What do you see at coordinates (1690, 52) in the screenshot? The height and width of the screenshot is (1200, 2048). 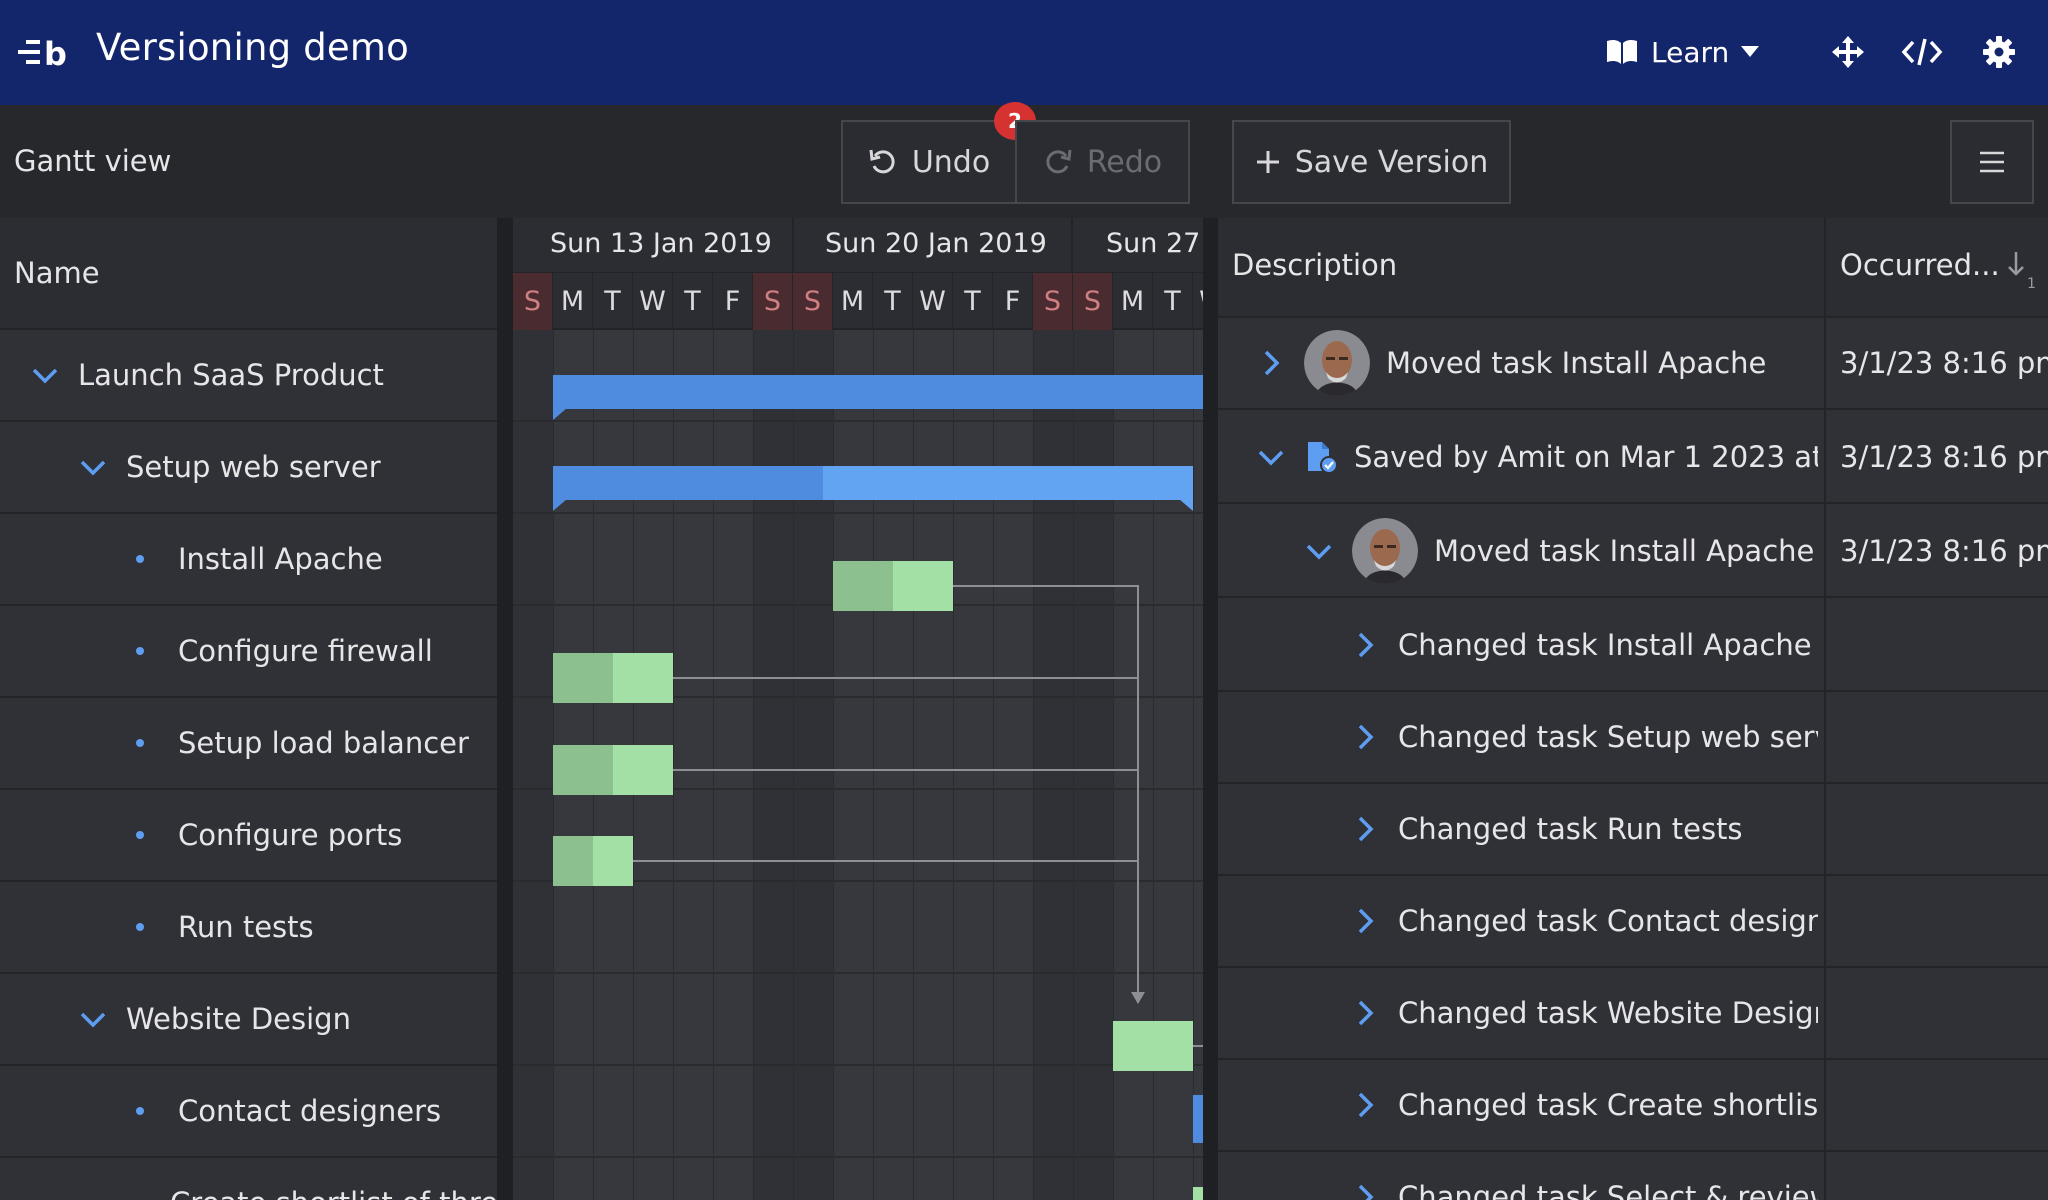 I see `learn-label: Learn` at bounding box center [1690, 52].